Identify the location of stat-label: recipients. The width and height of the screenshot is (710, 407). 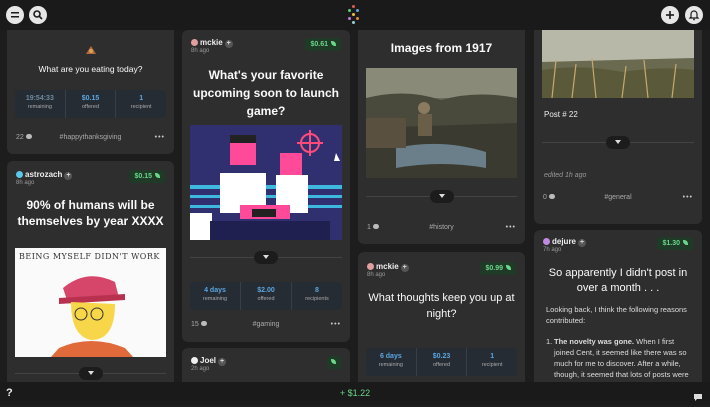
(317, 299).